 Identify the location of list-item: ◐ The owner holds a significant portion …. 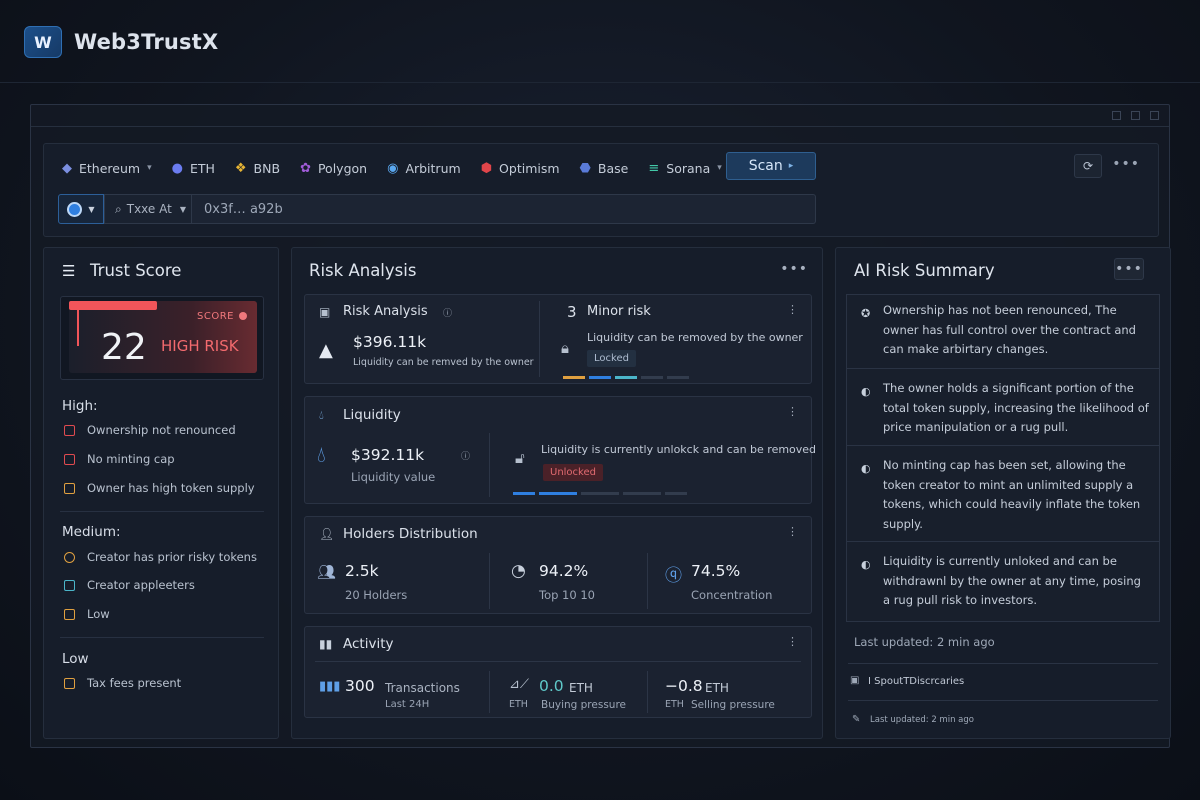
(1003, 407).